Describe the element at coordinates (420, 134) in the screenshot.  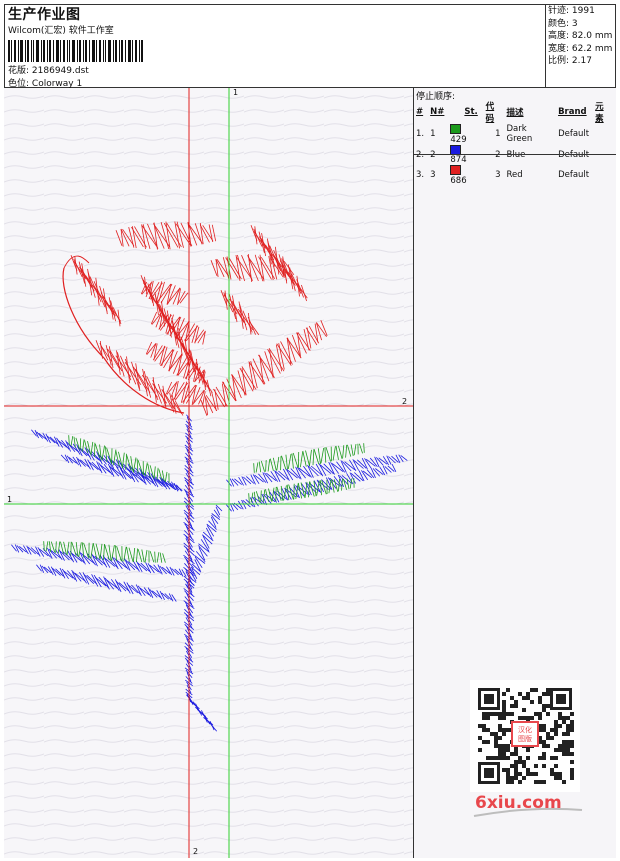
I see `row-index: 1.` at that location.